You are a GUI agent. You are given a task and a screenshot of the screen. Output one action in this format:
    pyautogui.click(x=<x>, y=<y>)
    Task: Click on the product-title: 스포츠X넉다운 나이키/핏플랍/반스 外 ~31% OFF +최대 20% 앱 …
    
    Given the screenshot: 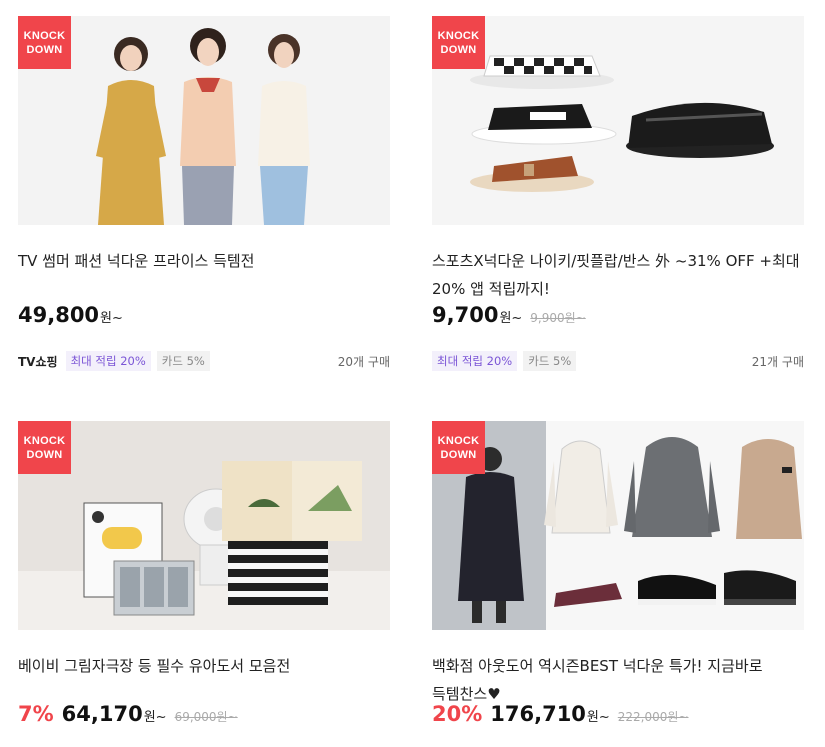 What is the action you would take?
    pyautogui.click(x=618, y=275)
    